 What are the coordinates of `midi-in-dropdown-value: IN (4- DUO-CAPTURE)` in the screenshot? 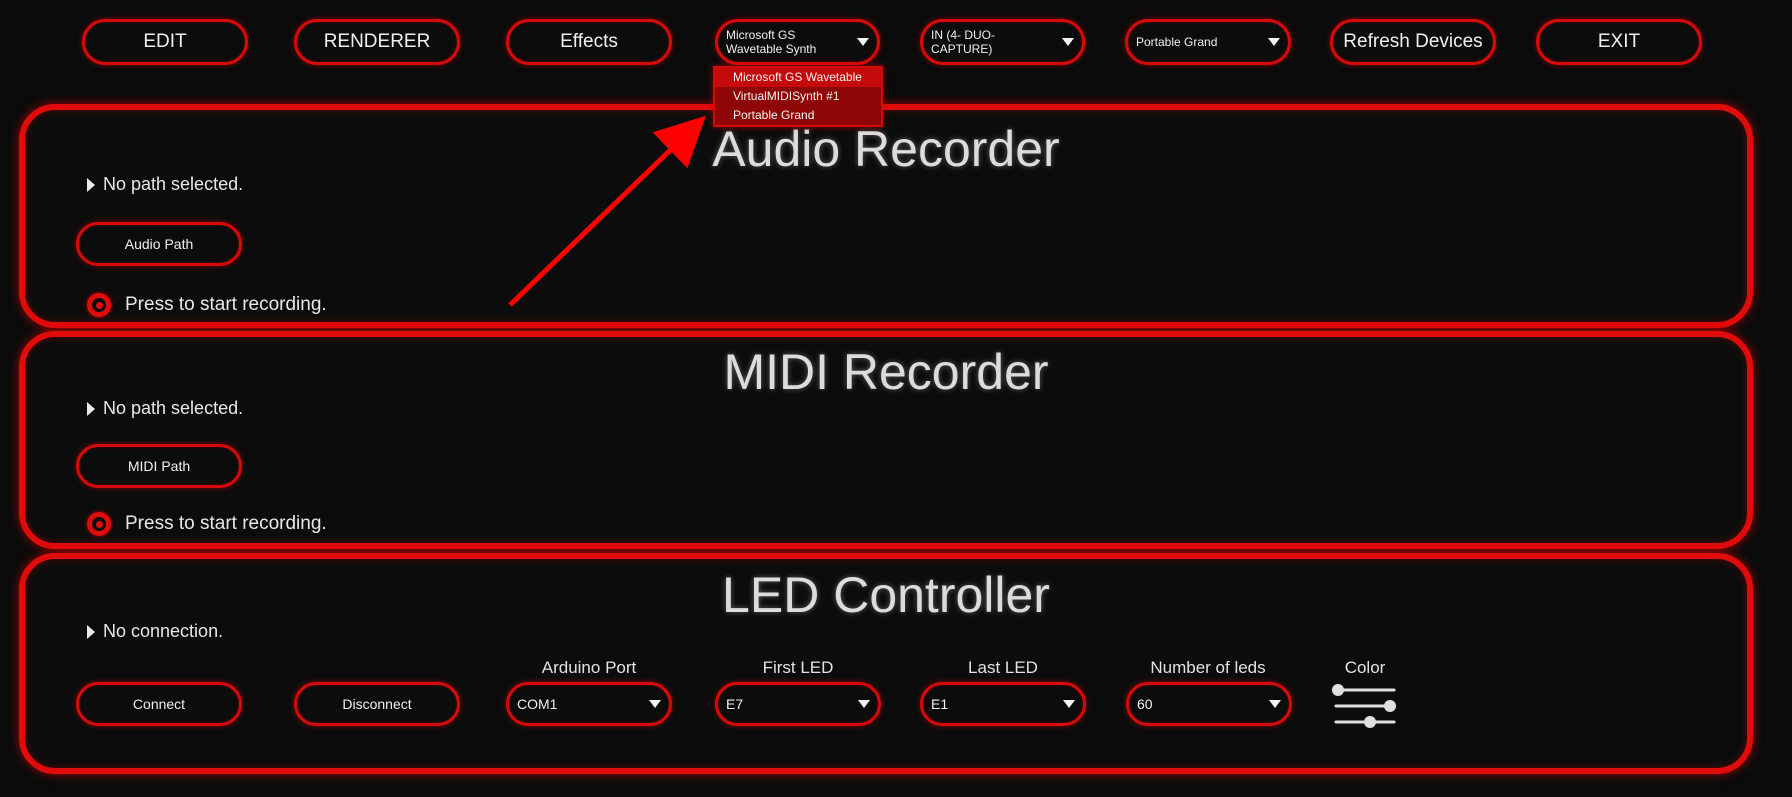 It's located at (963, 42).